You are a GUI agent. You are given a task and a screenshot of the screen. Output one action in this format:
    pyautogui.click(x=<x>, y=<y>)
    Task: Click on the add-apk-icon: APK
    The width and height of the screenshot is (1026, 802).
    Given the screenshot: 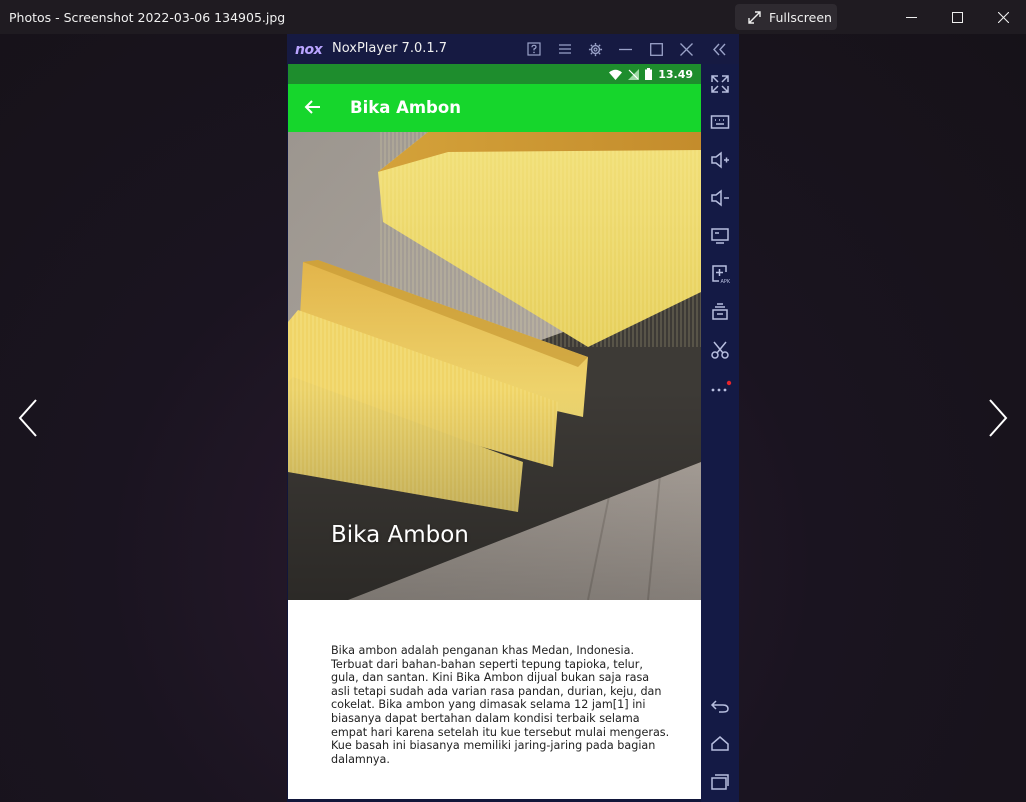 What is the action you would take?
    pyautogui.click(x=721, y=275)
    